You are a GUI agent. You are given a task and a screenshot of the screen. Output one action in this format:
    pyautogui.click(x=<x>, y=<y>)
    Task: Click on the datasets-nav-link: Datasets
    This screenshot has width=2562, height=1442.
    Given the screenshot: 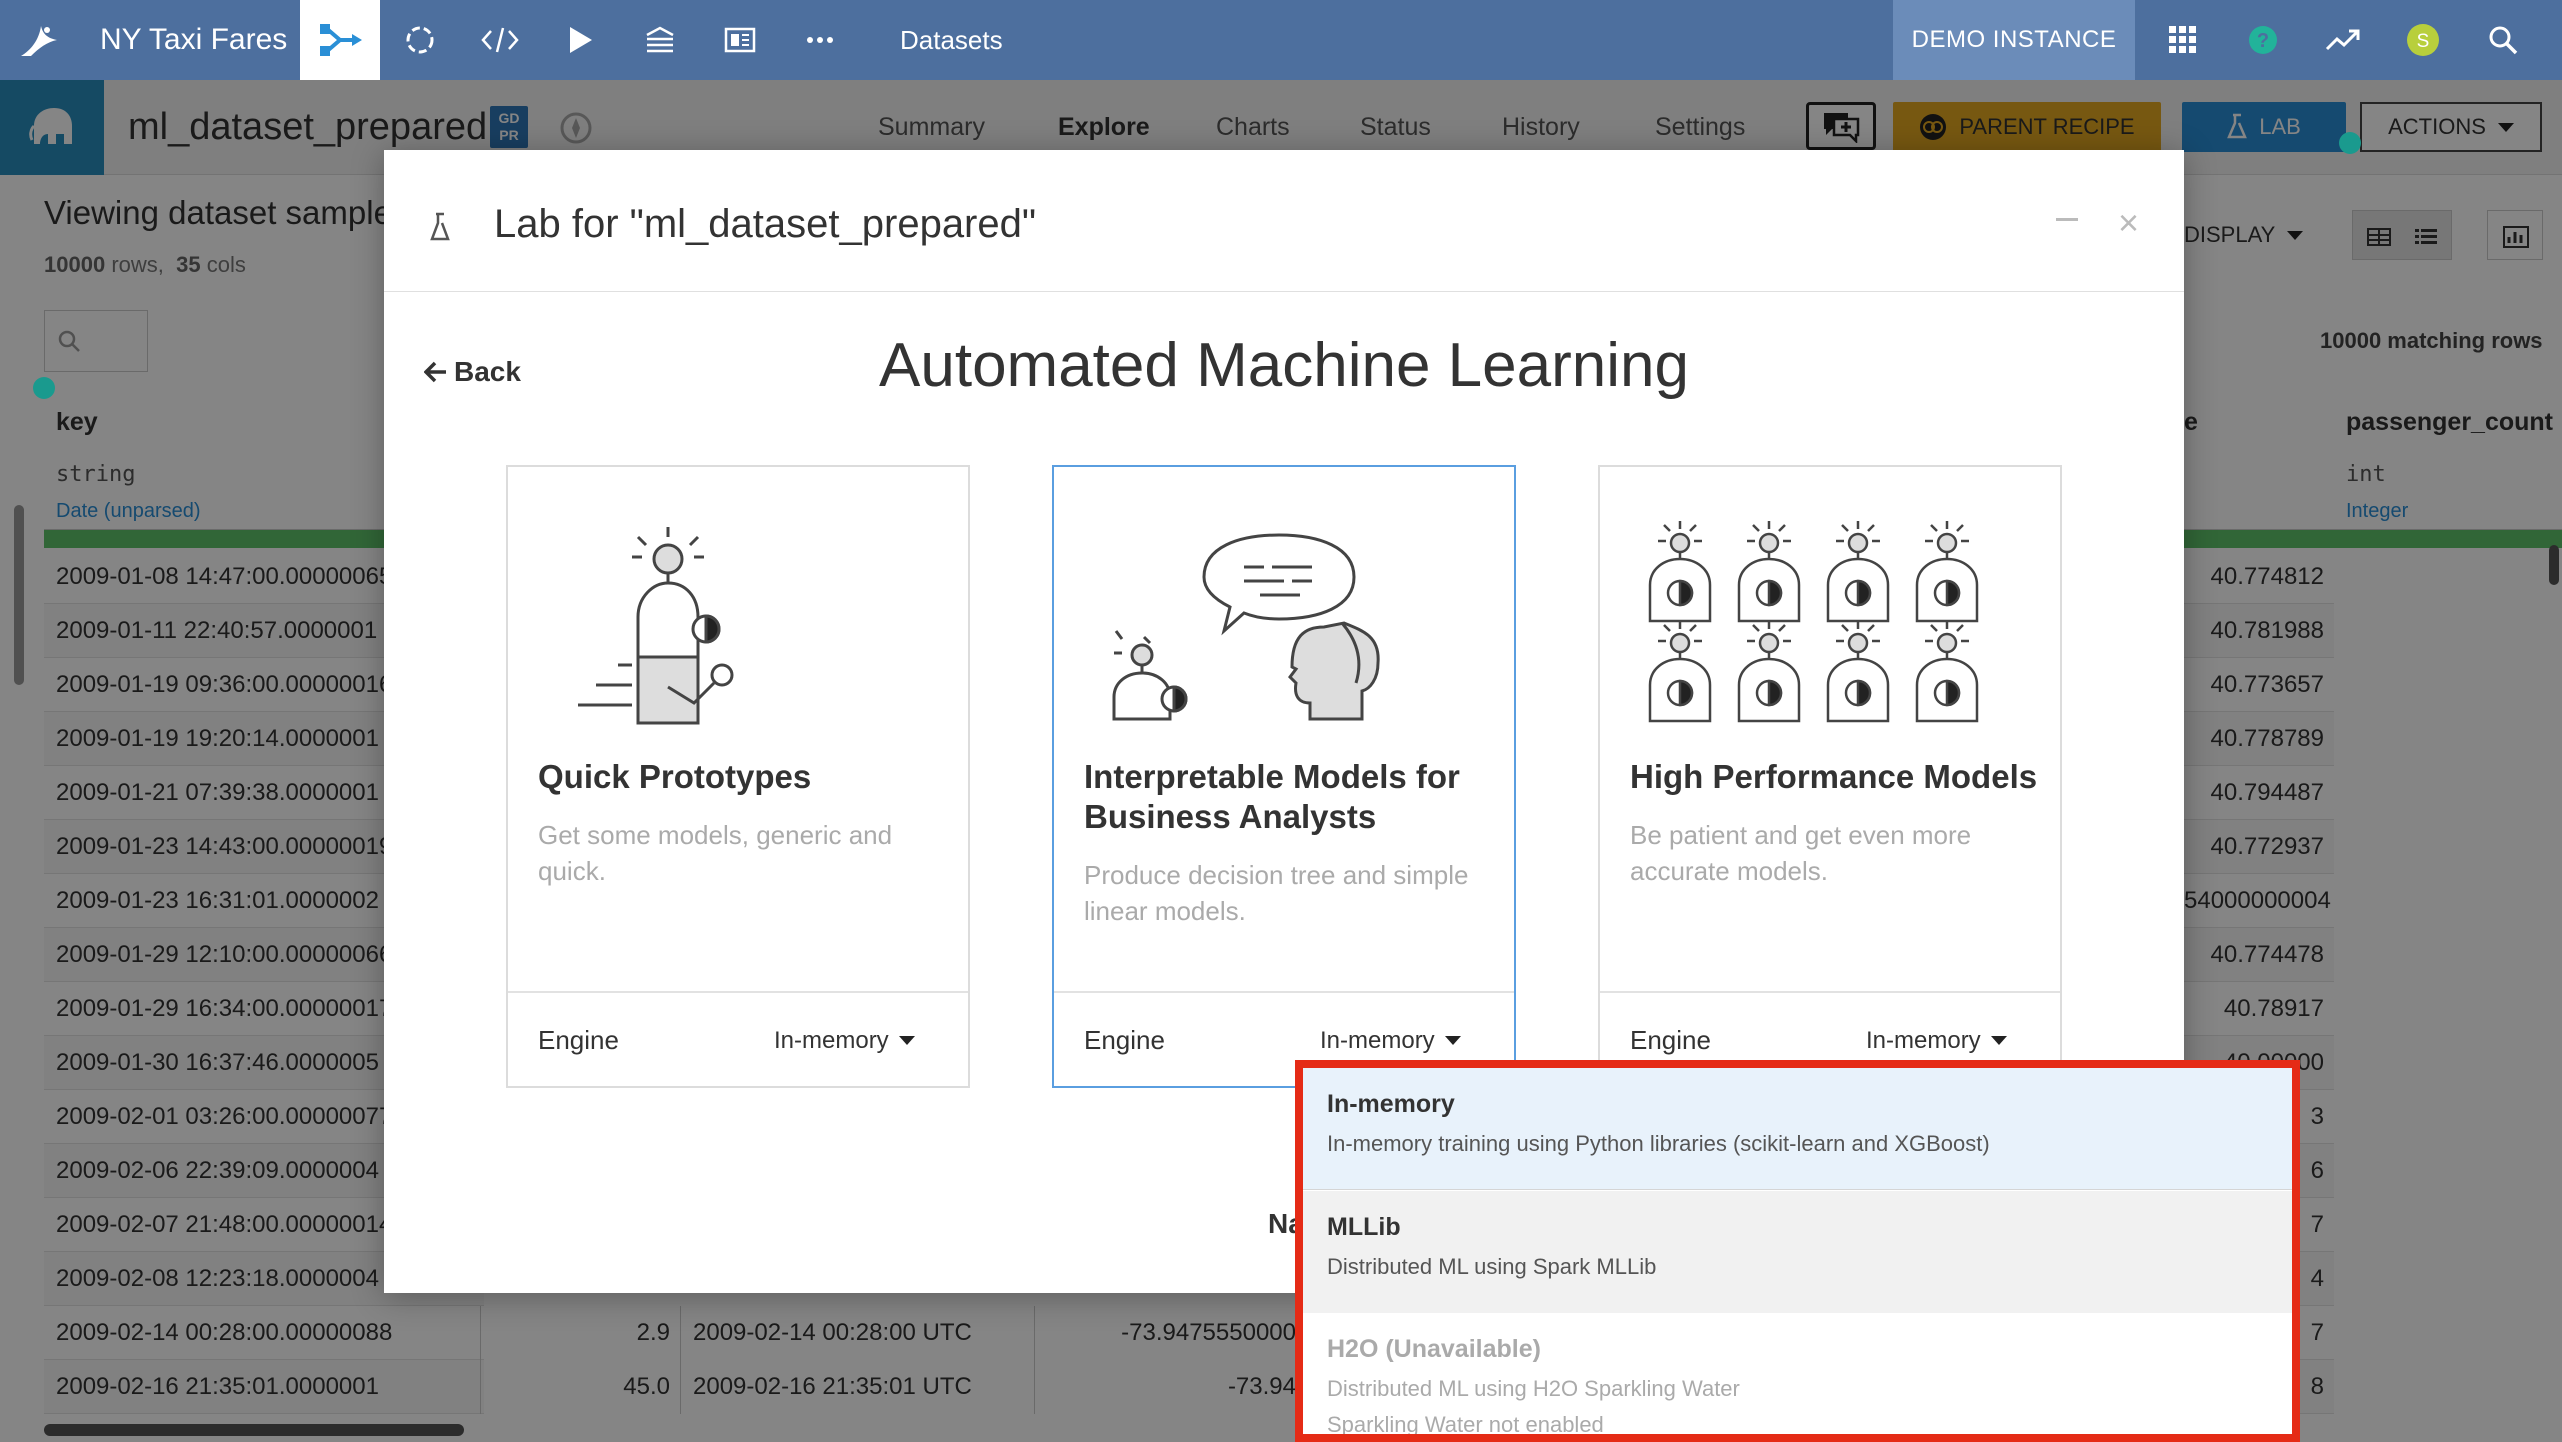 What is the action you would take?
    pyautogui.click(x=951, y=40)
    